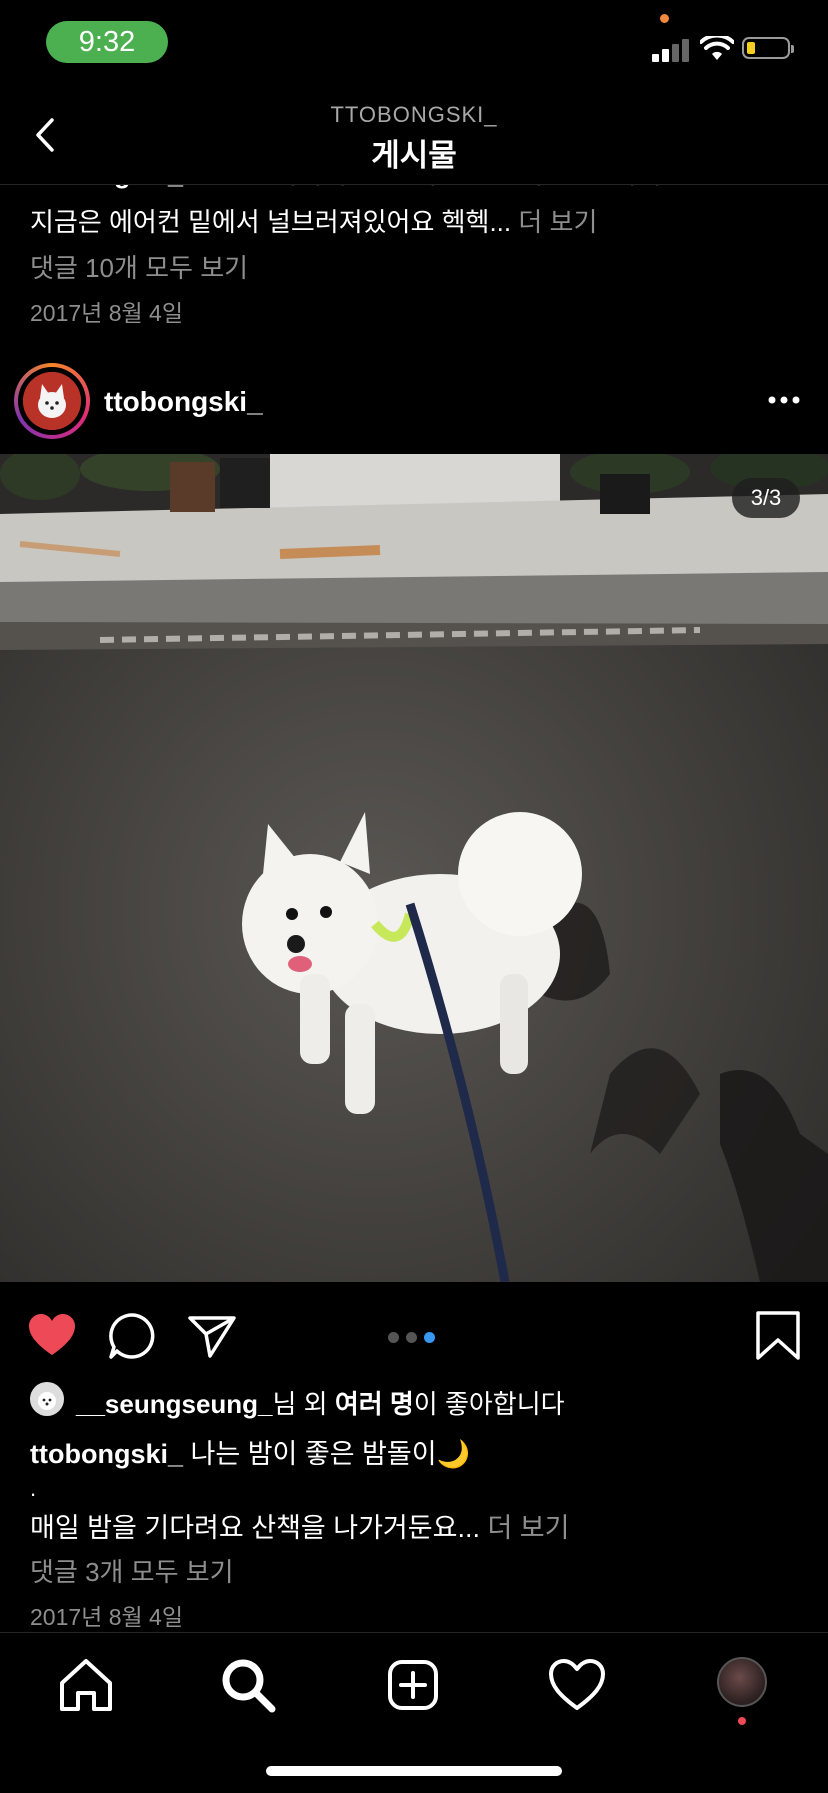 The height and width of the screenshot is (1793, 828). What do you see at coordinates (414, 406) in the screenshot?
I see `post-header: ttobongski_` at bounding box center [414, 406].